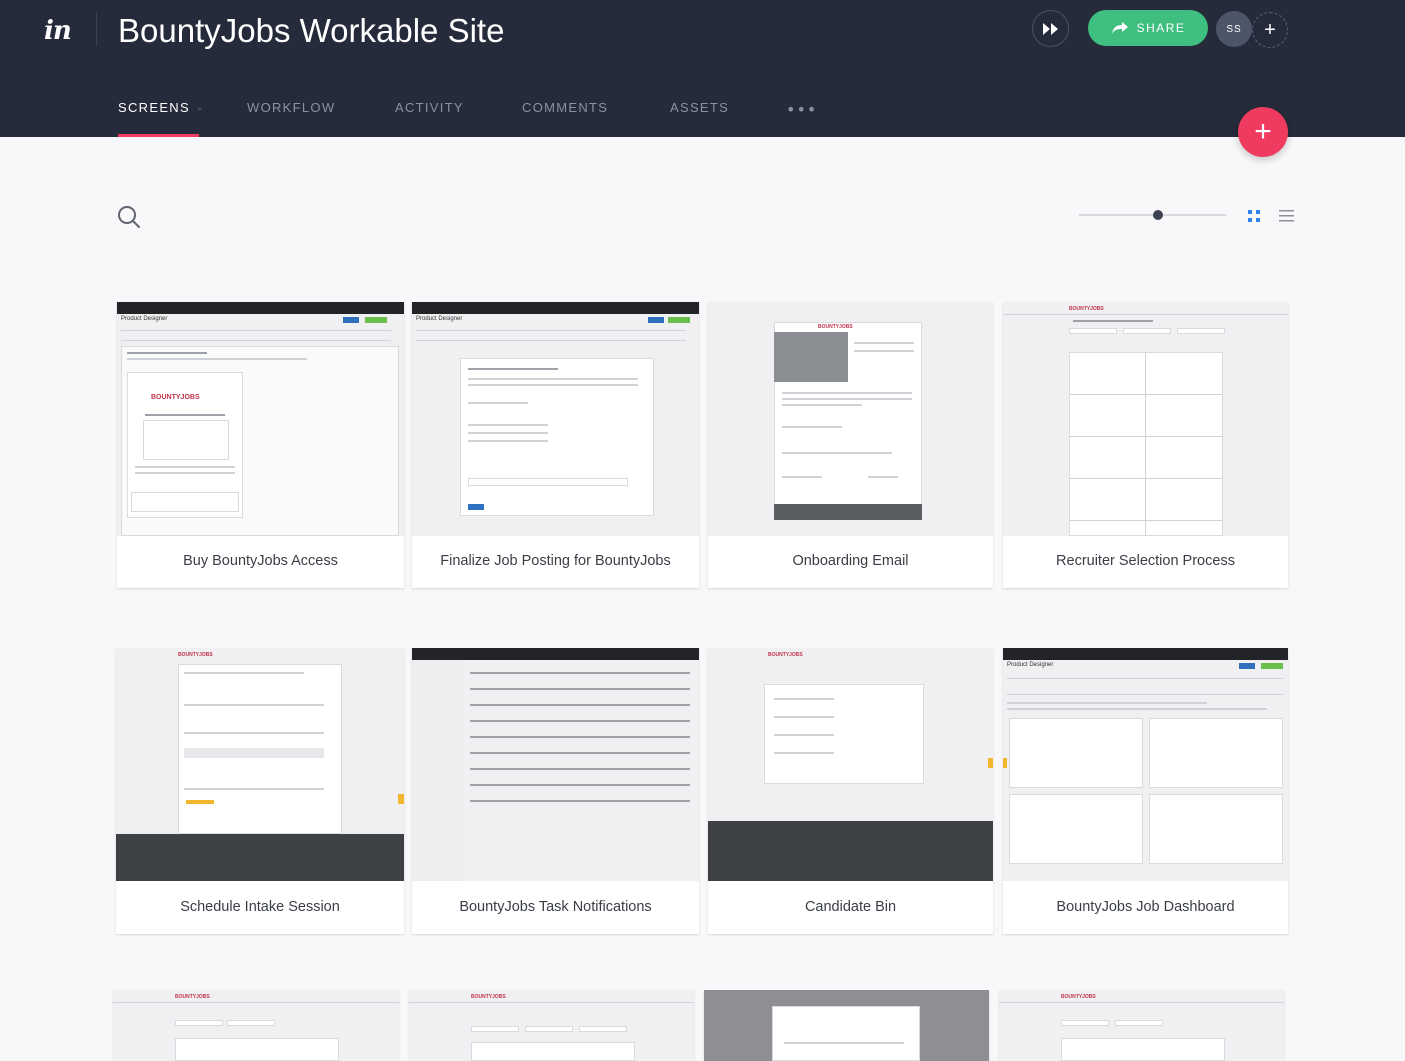 The width and height of the screenshot is (1405, 1061). I want to click on present-button, so click(1050, 28).